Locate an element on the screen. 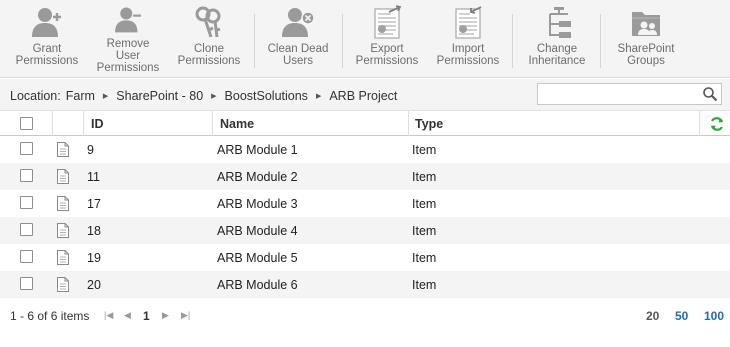 This screenshot has height=347, width=730. search-icon is located at coordinates (710, 94).